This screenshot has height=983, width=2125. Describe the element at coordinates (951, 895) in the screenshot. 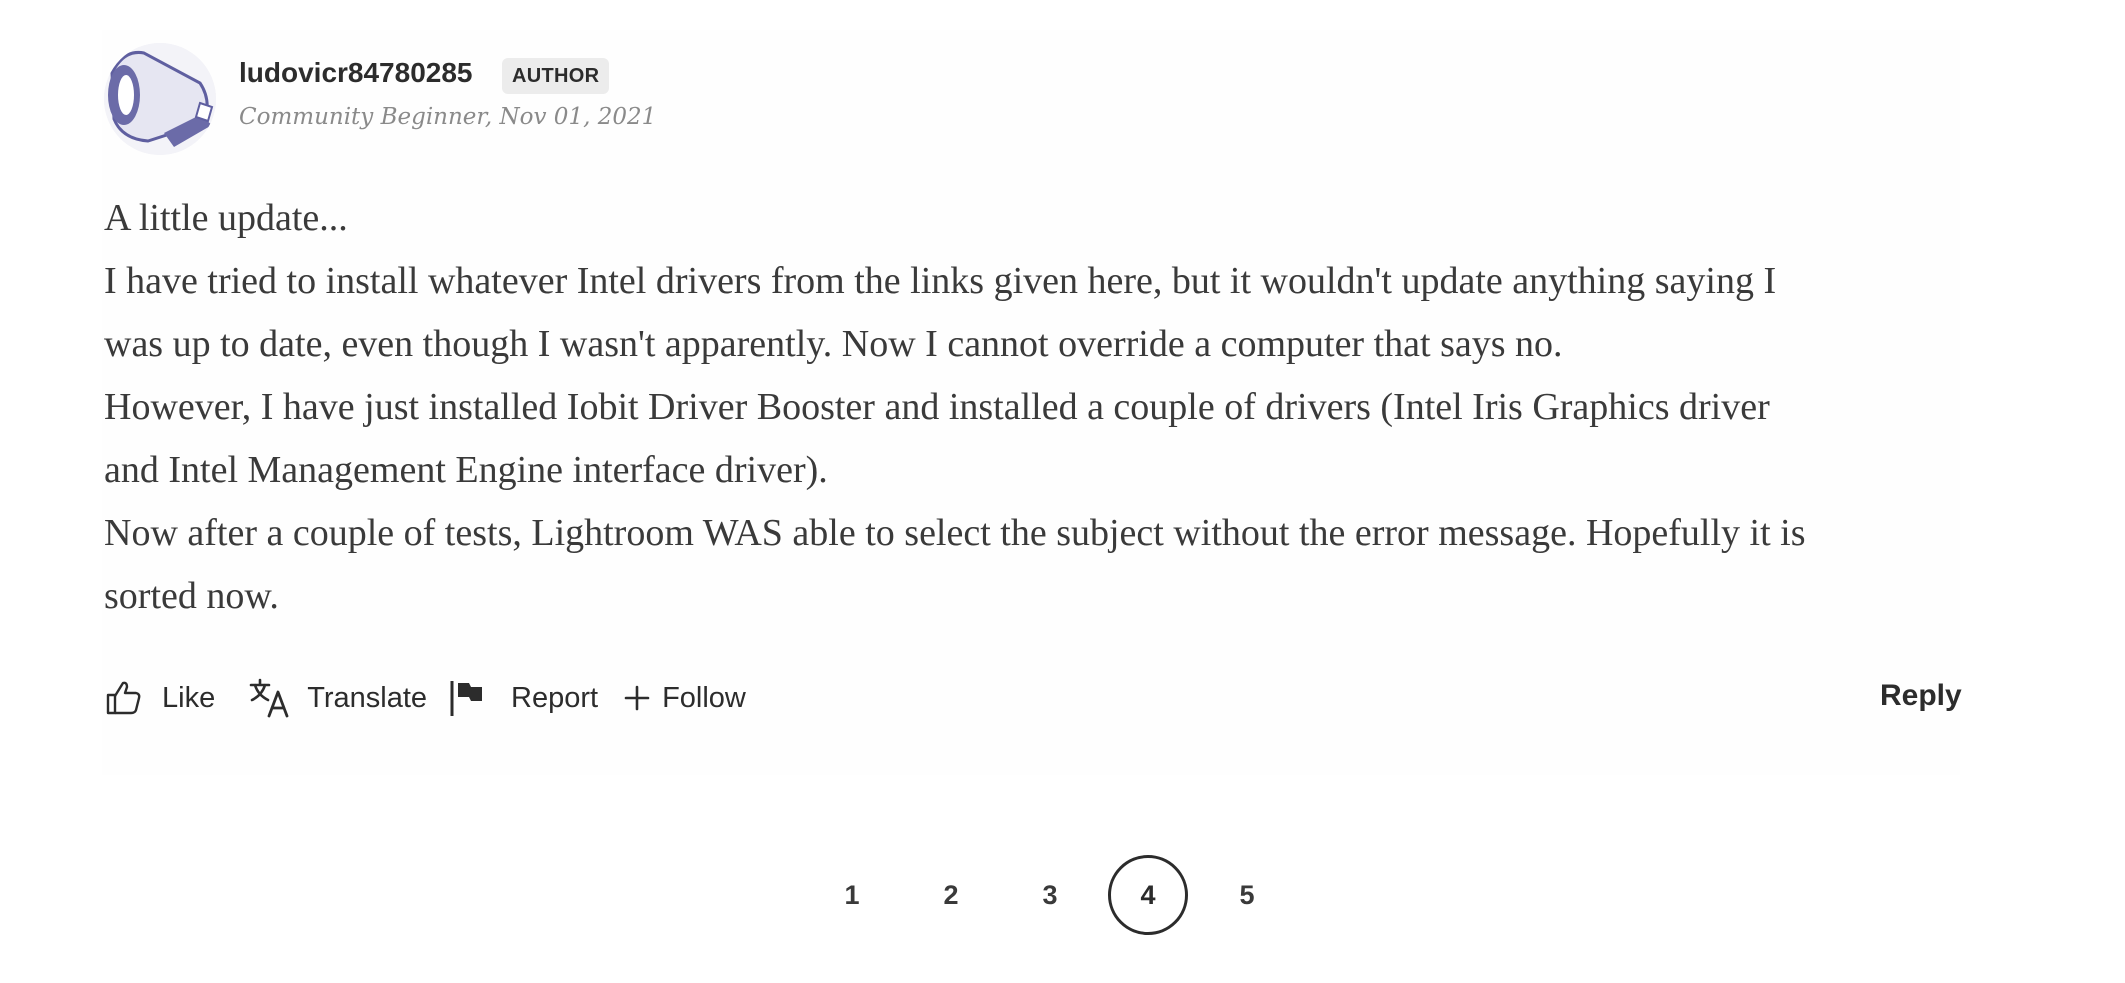

I see `page-2: 2` at that location.